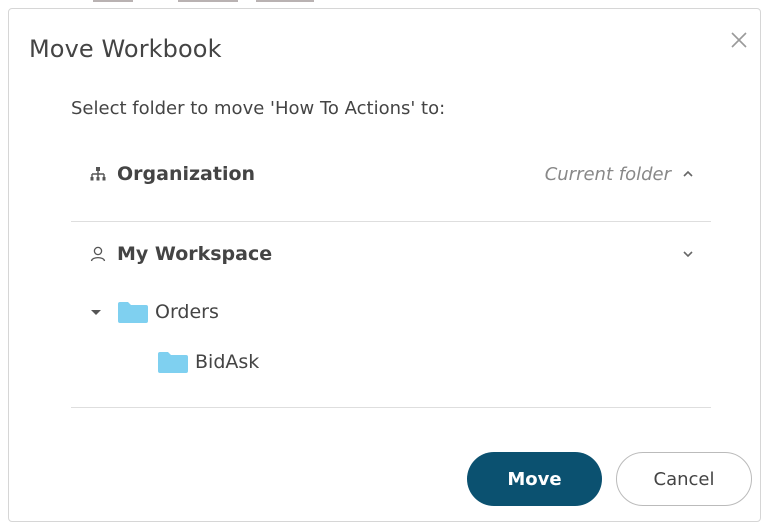  I want to click on close-icon, so click(739, 40).